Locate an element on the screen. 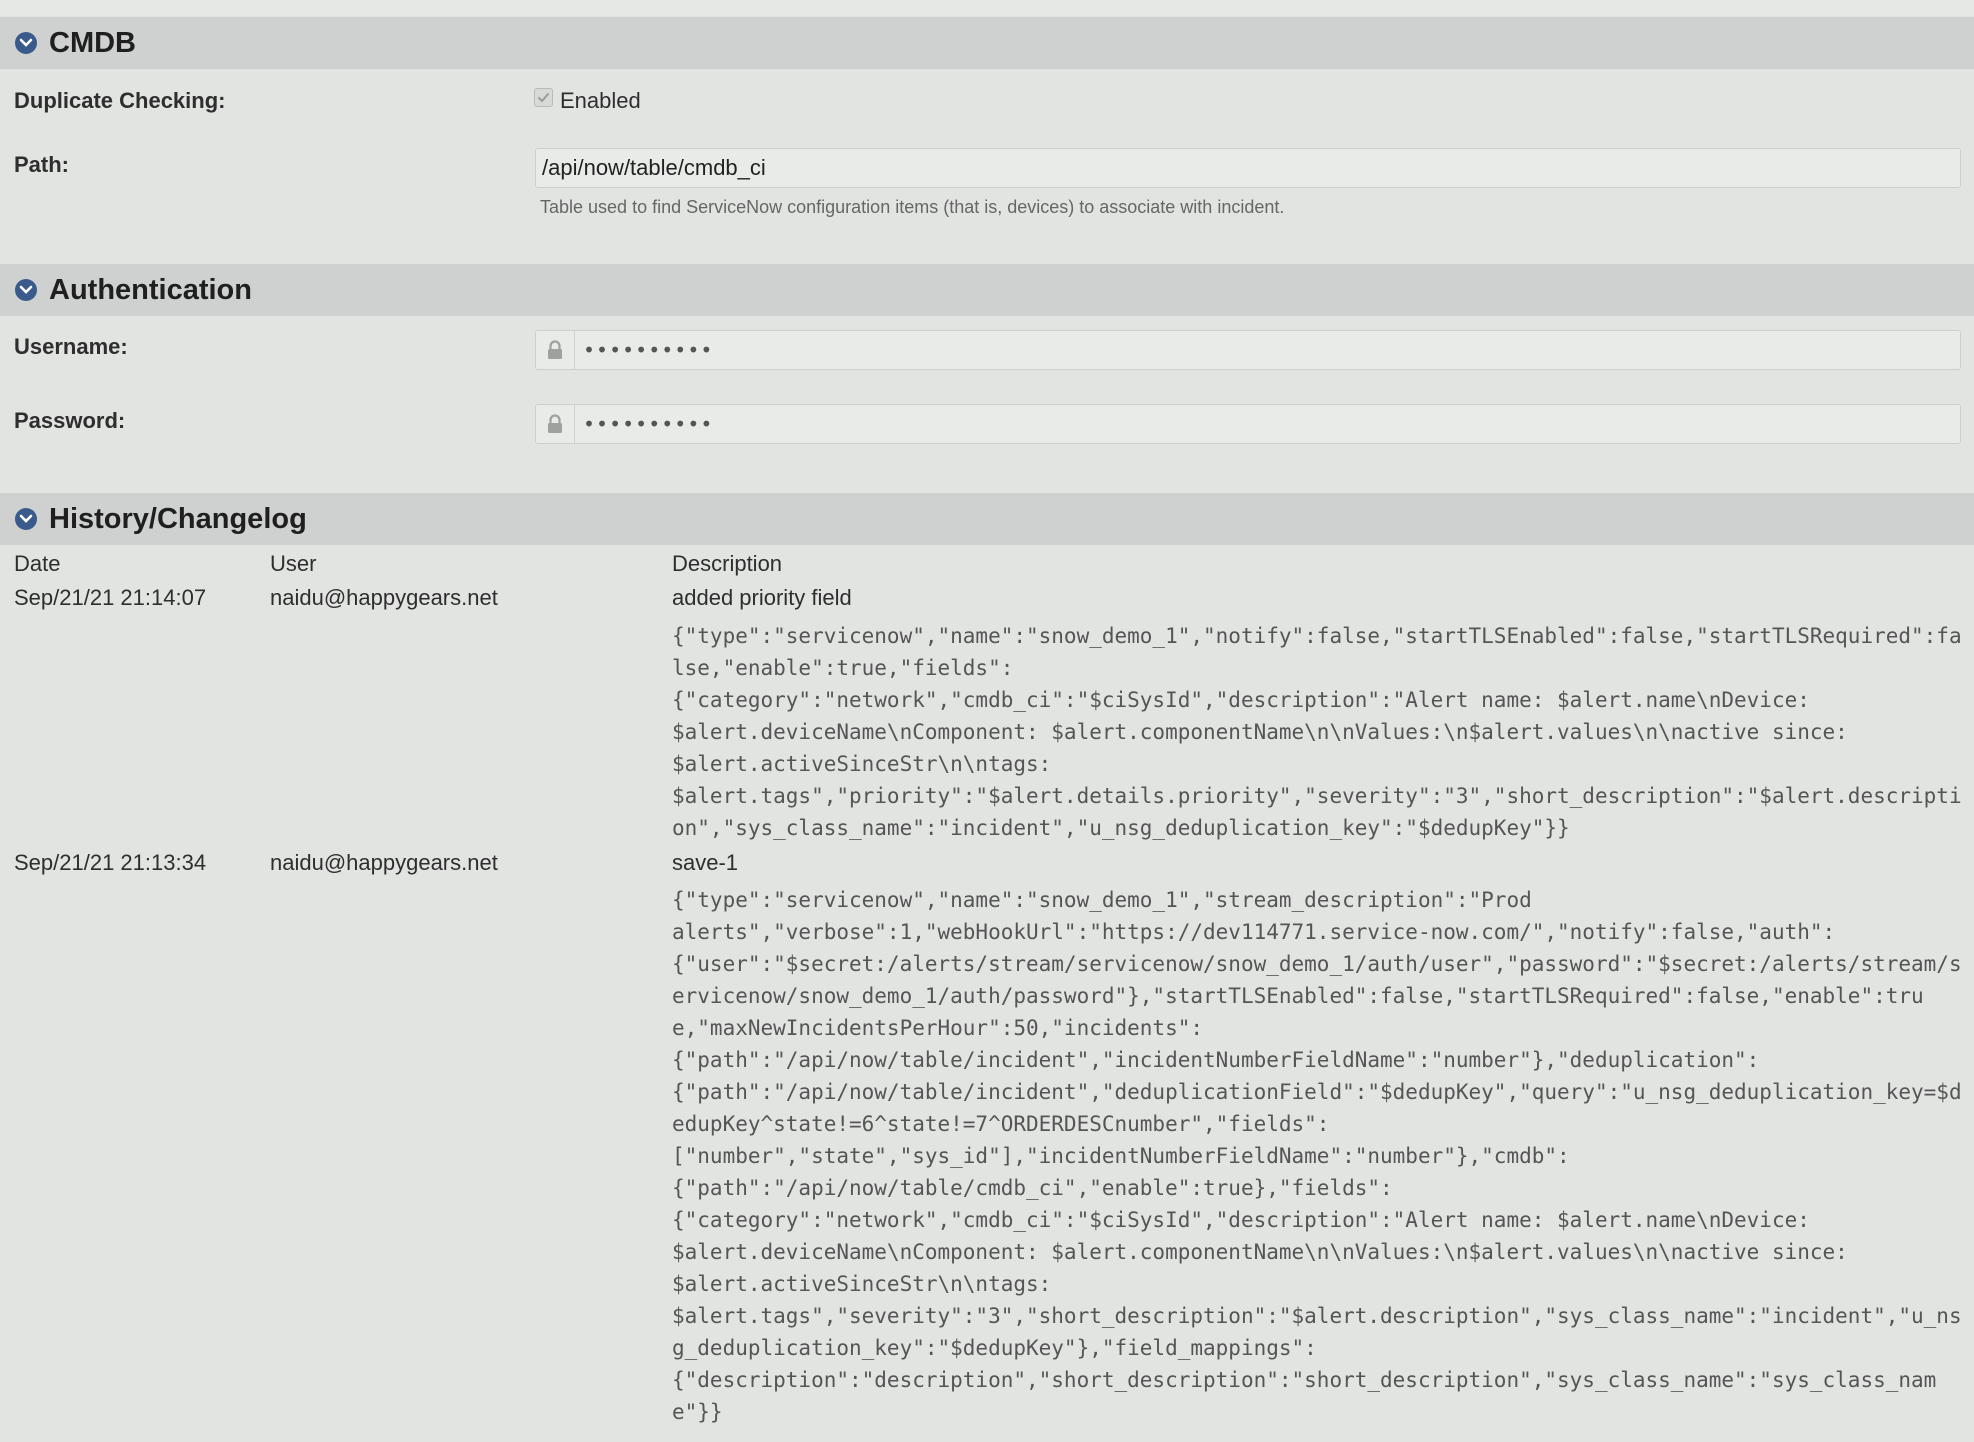 This screenshot has height=1442, width=1974. duplicate-checking-value: Enabled is located at coordinates (600, 100).